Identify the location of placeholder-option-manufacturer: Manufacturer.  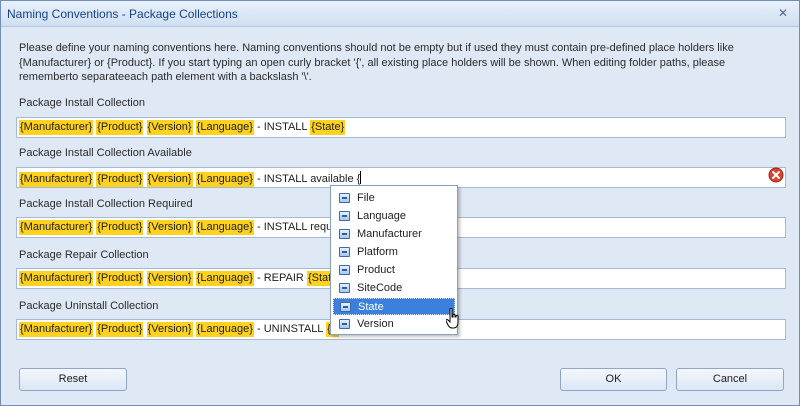
(394, 234).